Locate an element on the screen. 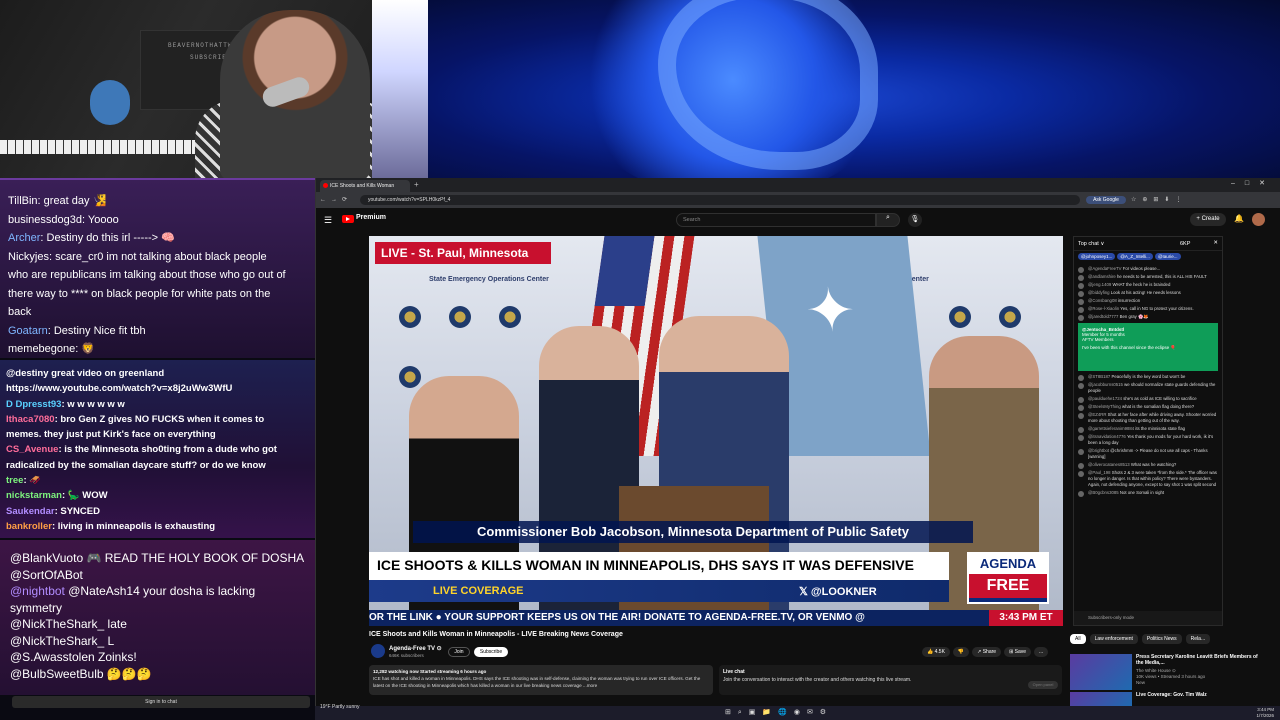 The height and width of the screenshot is (720, 1280). chat-text: WHAT the heck he is brainded is located at coordinates (1141, 284).